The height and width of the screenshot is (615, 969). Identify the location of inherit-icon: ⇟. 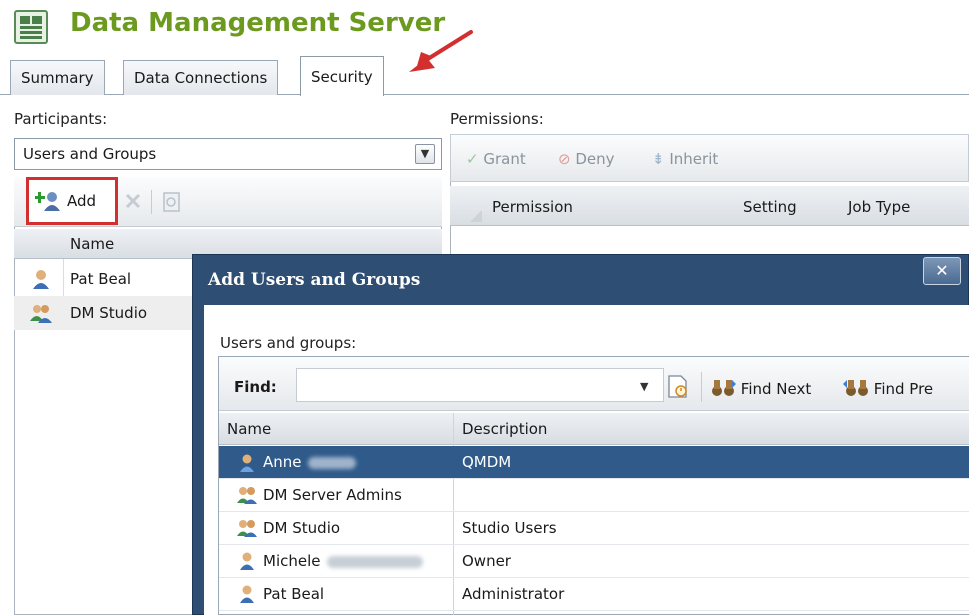
(658, 159).